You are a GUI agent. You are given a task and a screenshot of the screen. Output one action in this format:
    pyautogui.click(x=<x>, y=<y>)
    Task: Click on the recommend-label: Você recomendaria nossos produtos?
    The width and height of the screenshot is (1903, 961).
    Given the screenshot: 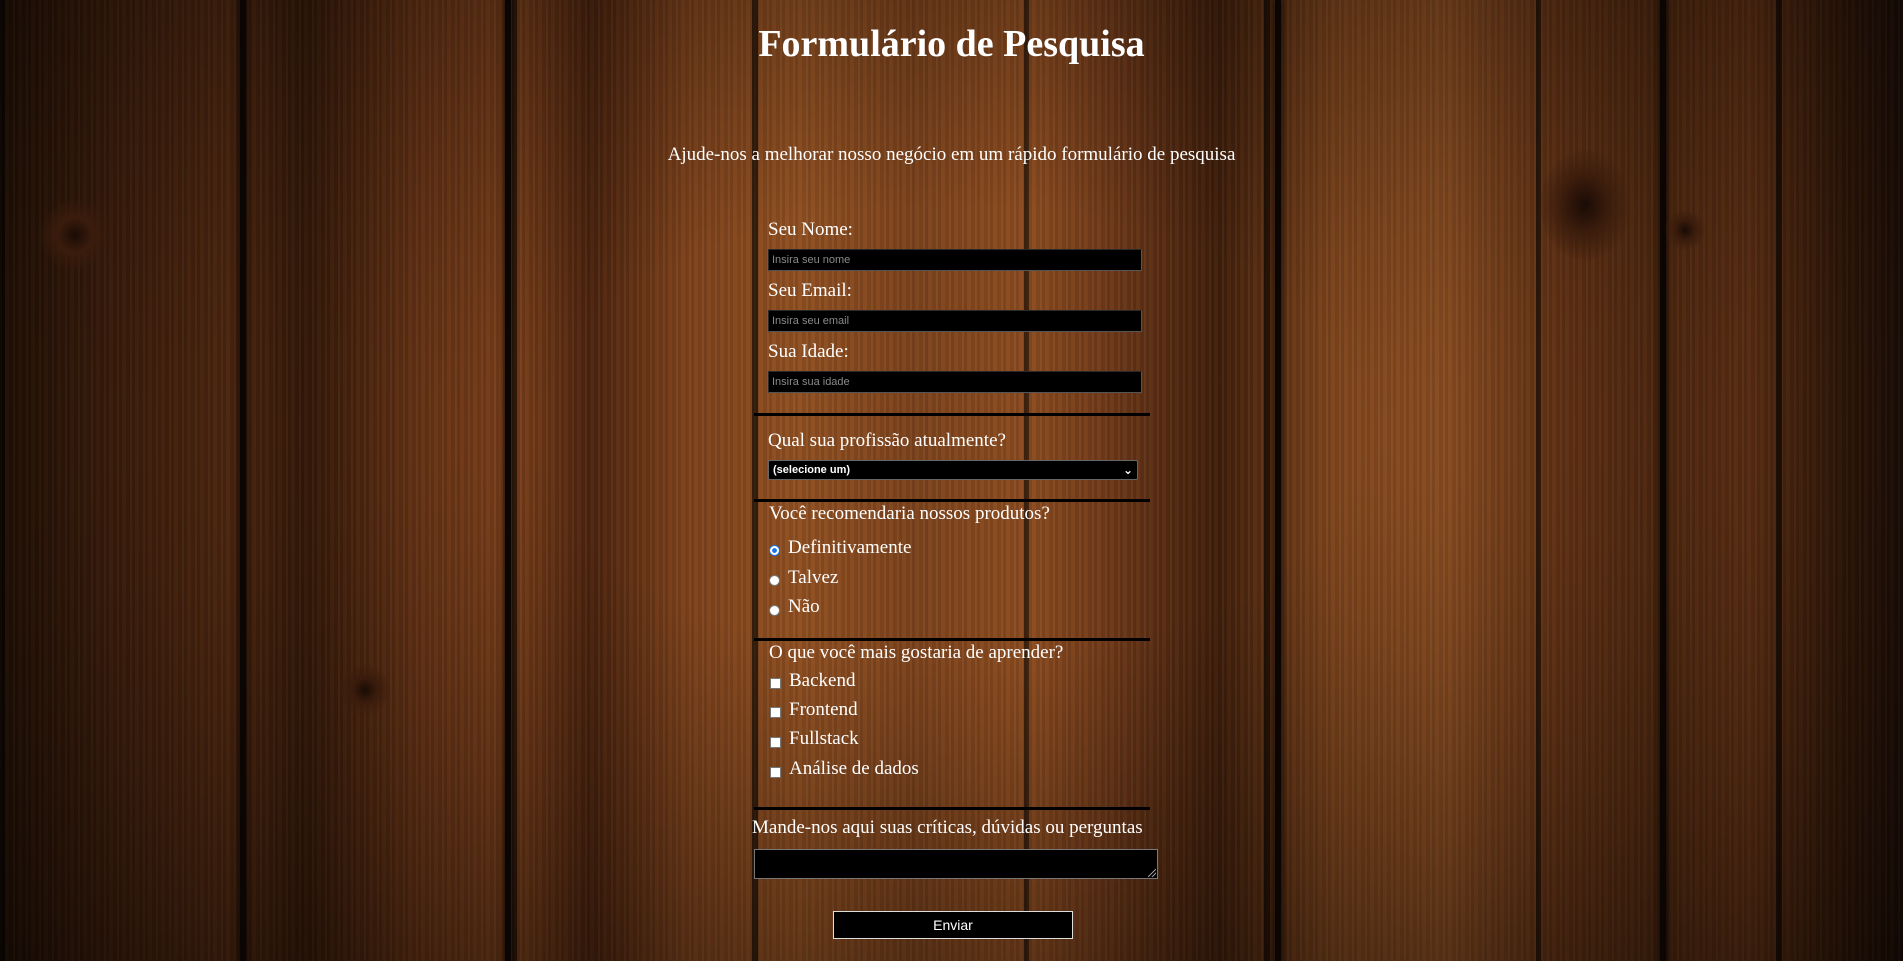 What is the action you would take?
    pyautogui.click(x=909, y=513)
    